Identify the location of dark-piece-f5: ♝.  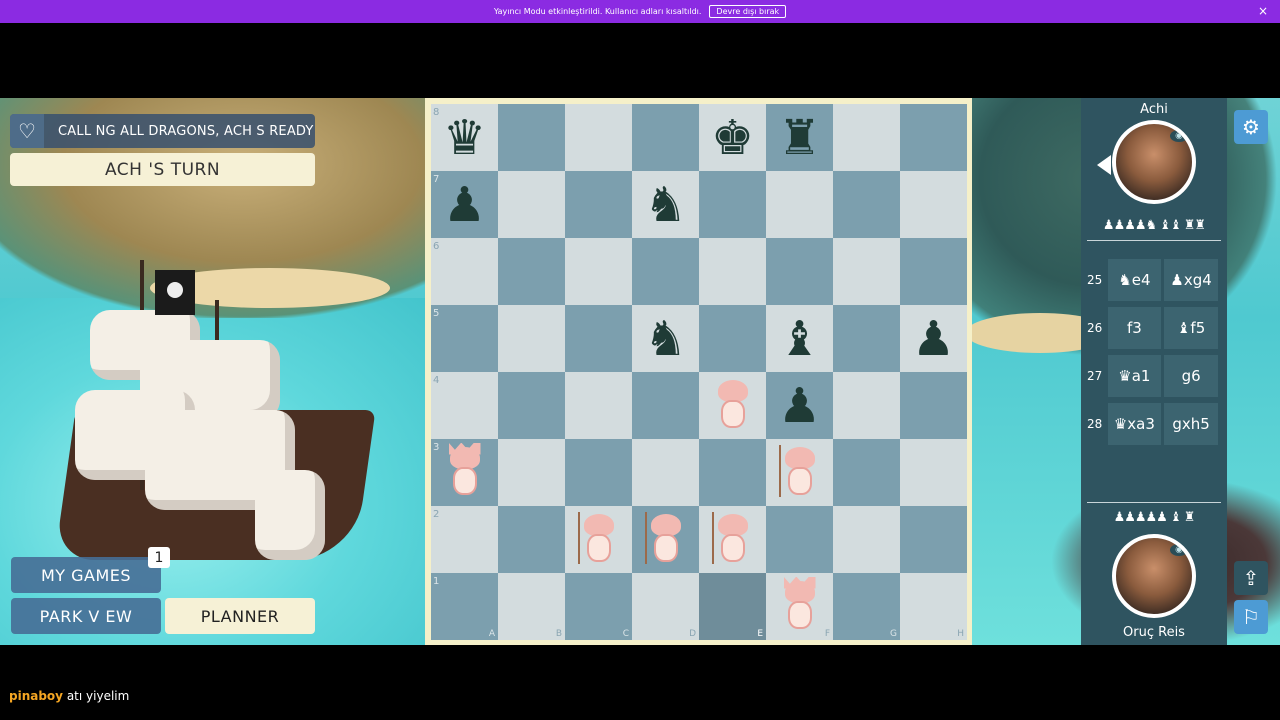
(799, 339).